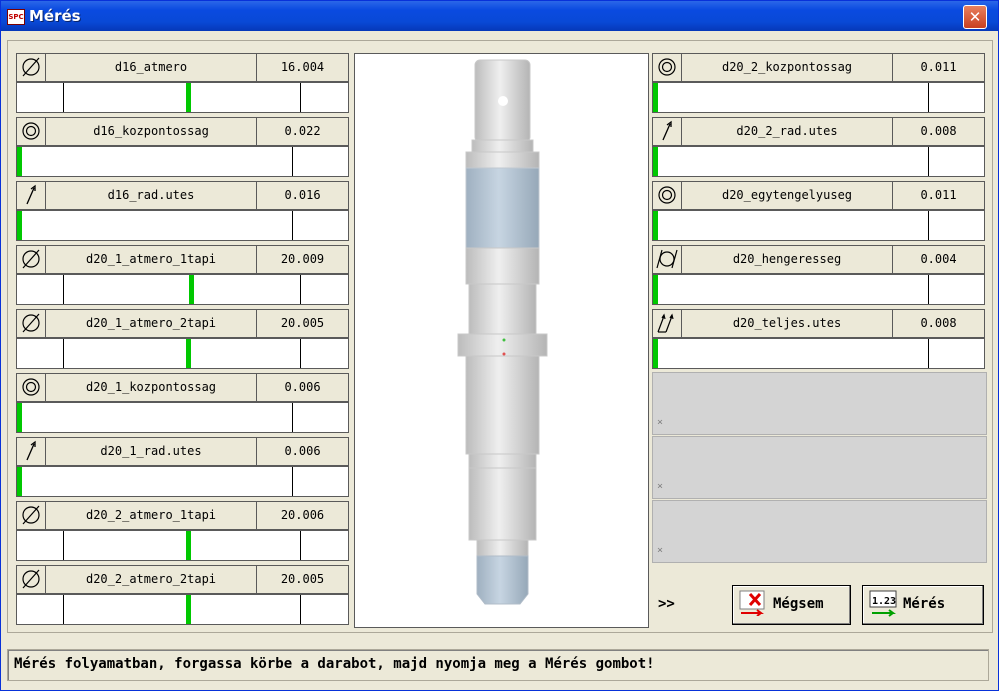  I want to click on measurement-name: d20_2_rad.utes, so click(787, 131).